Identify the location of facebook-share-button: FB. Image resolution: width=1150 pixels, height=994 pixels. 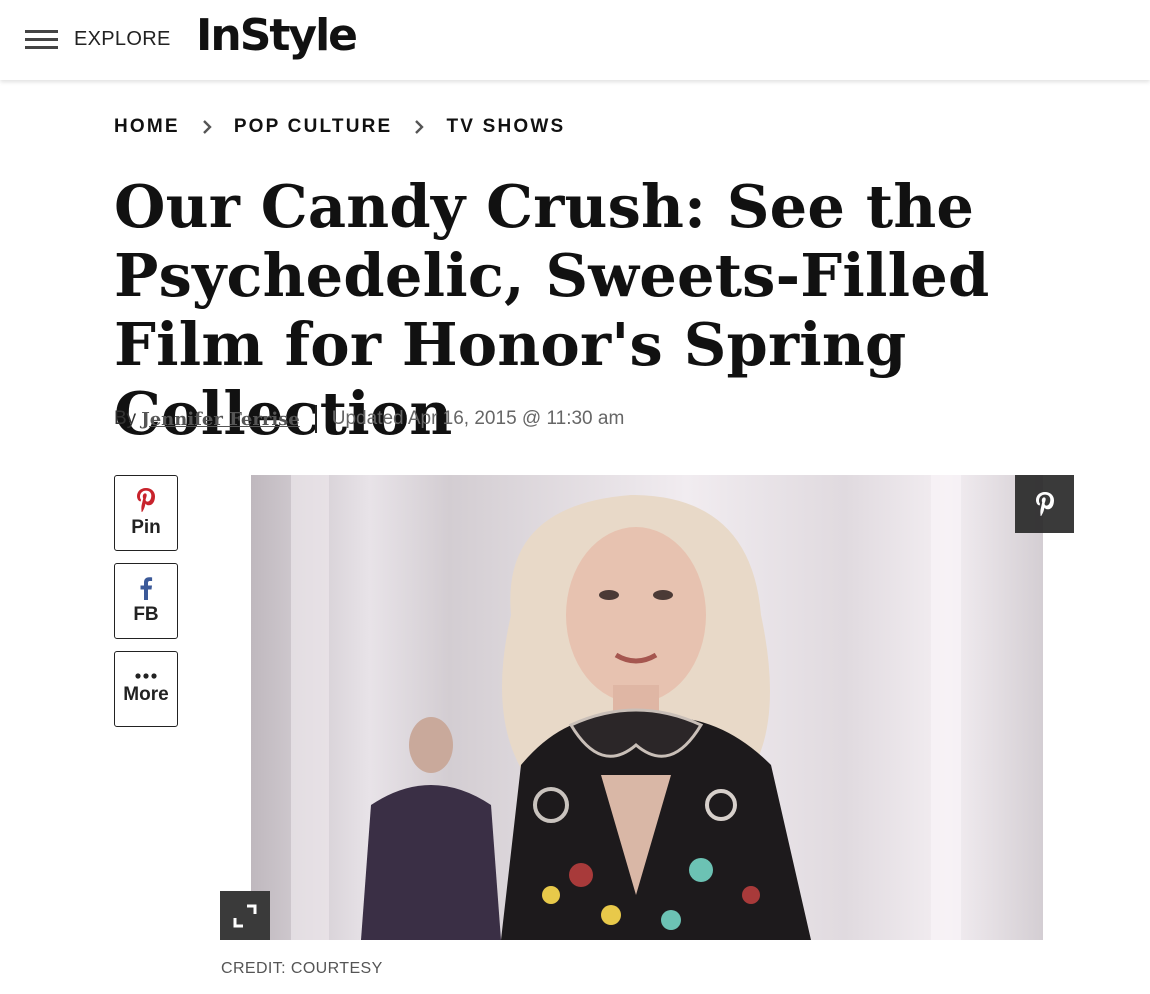
(146, 601).